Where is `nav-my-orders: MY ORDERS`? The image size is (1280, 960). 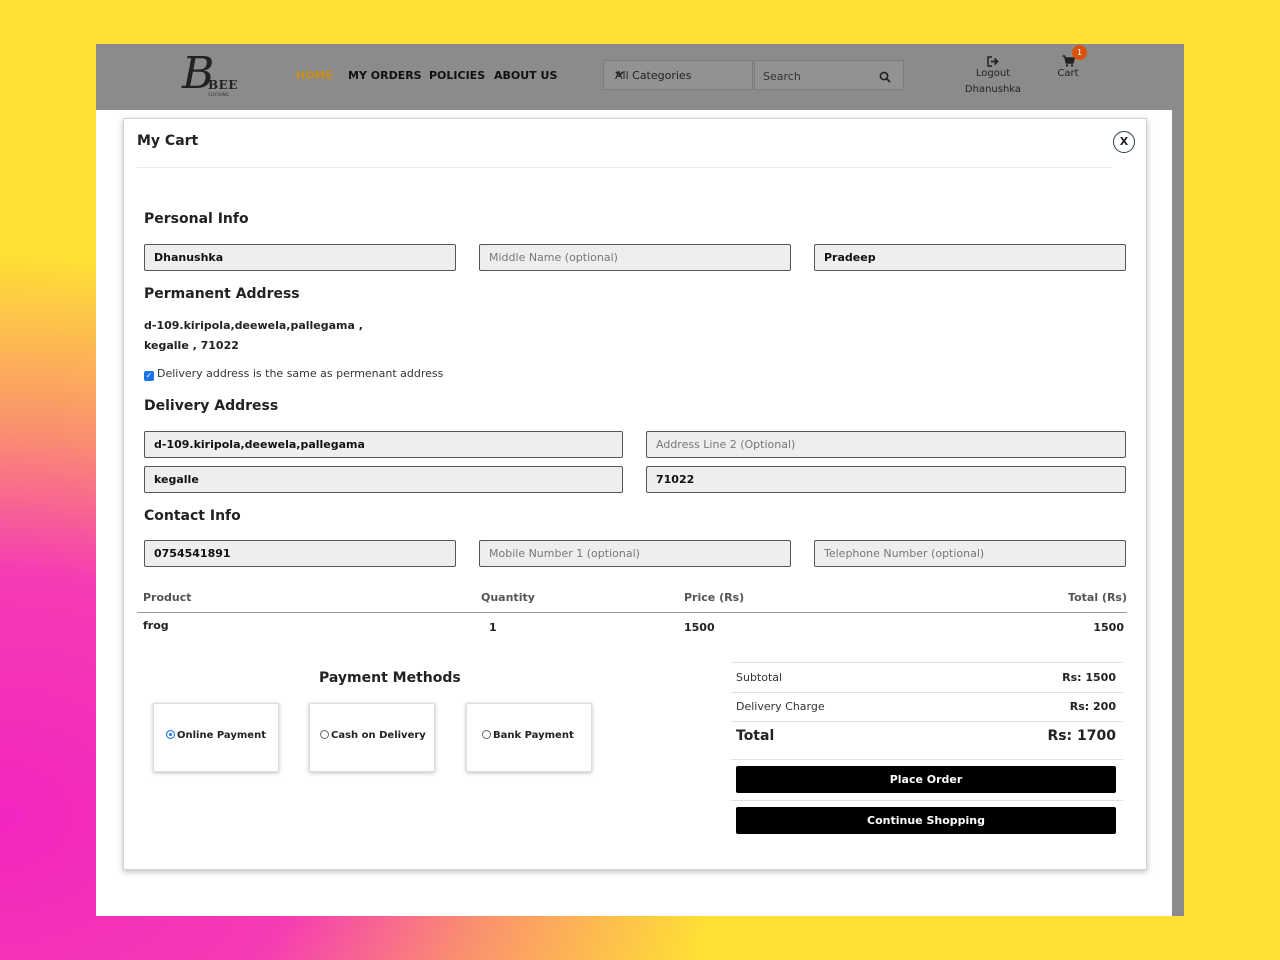
nav-my-orders: MY ORDERS is located at coordinates (385, 75).